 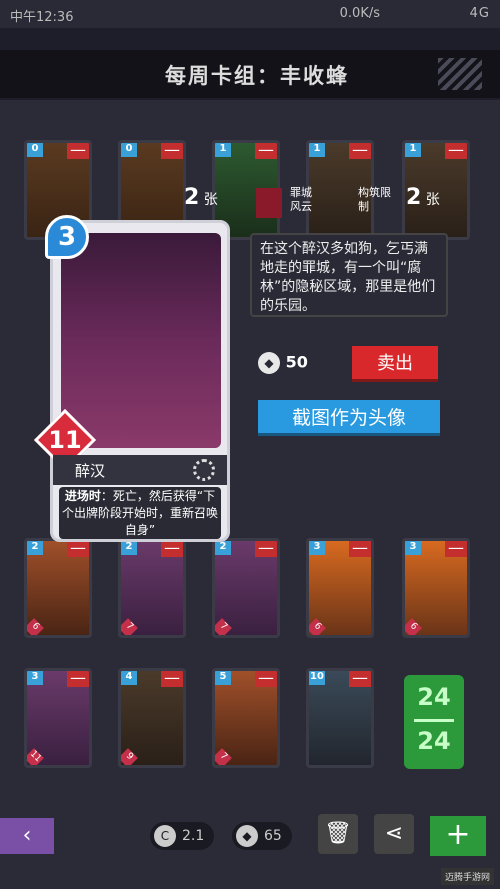 I want to click on cost-icon: C, so click(x=165, y=836).